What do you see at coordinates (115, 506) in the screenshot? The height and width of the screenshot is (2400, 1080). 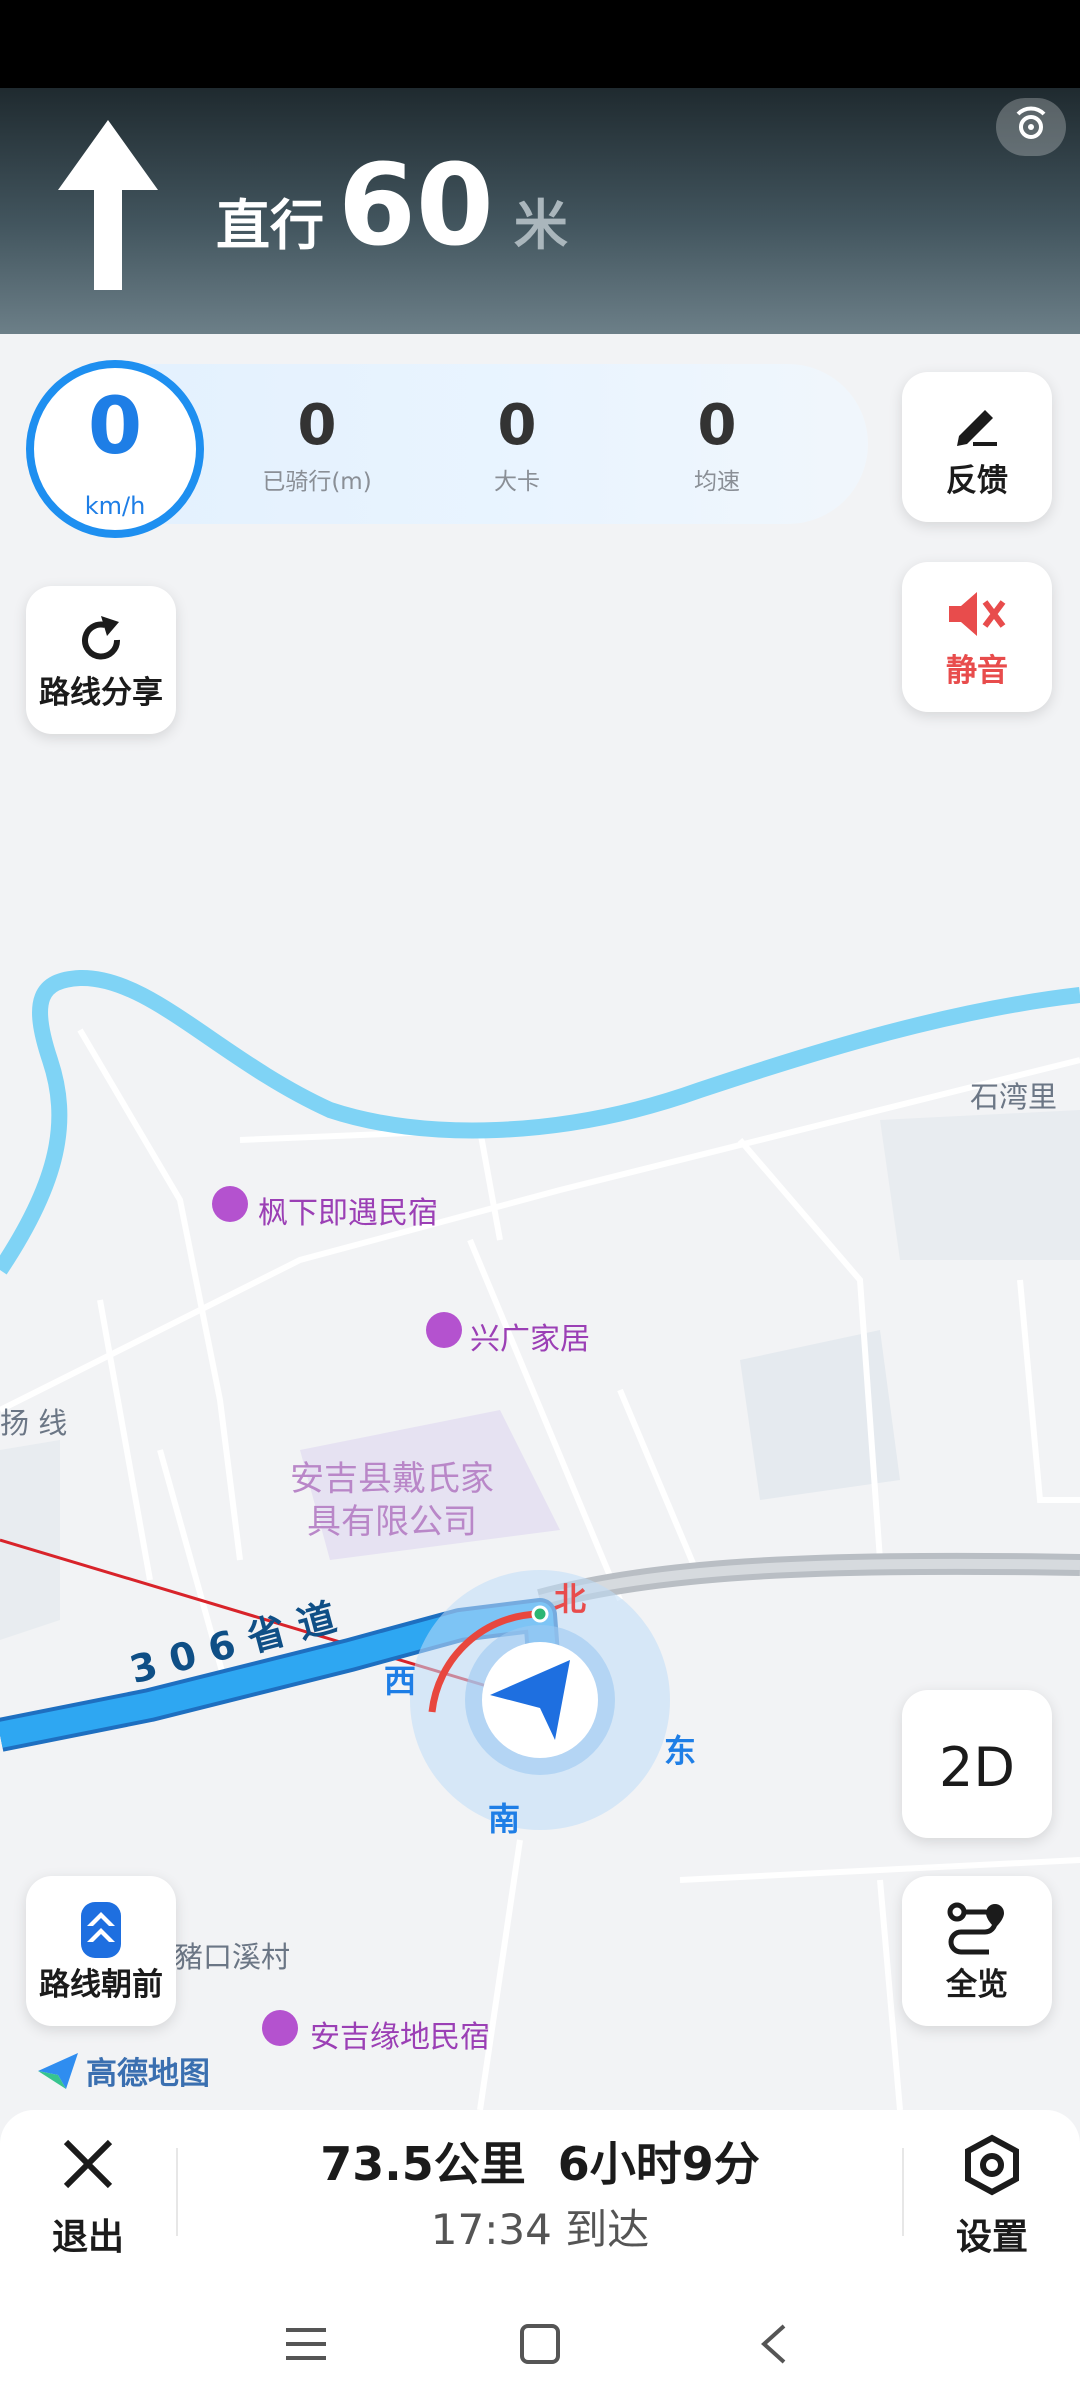 I see `speed-unit: km/h` at bounding box center [115, 506].